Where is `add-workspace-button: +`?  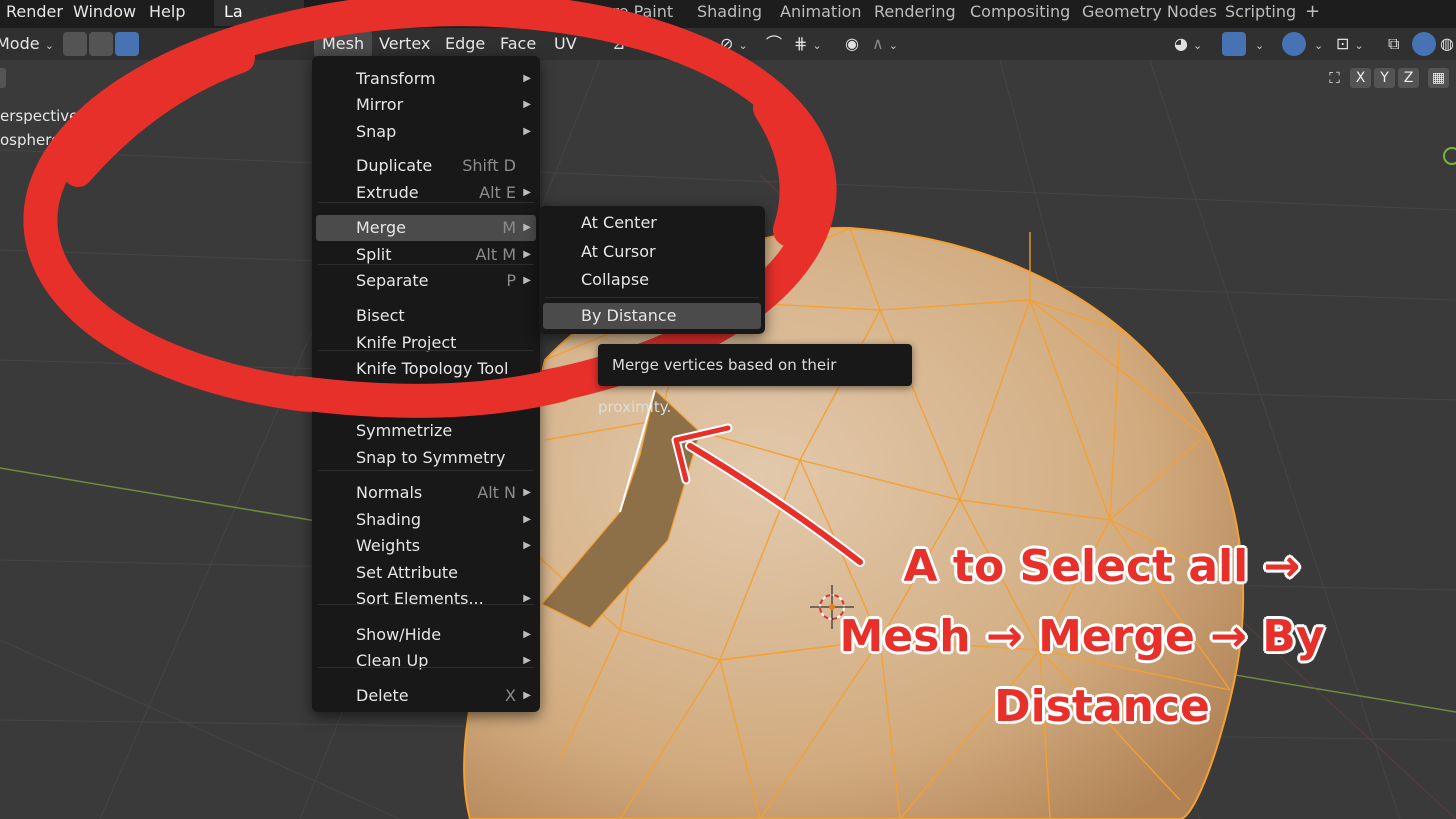
add-workspace-button: + is located at coordinates (1312, 13).